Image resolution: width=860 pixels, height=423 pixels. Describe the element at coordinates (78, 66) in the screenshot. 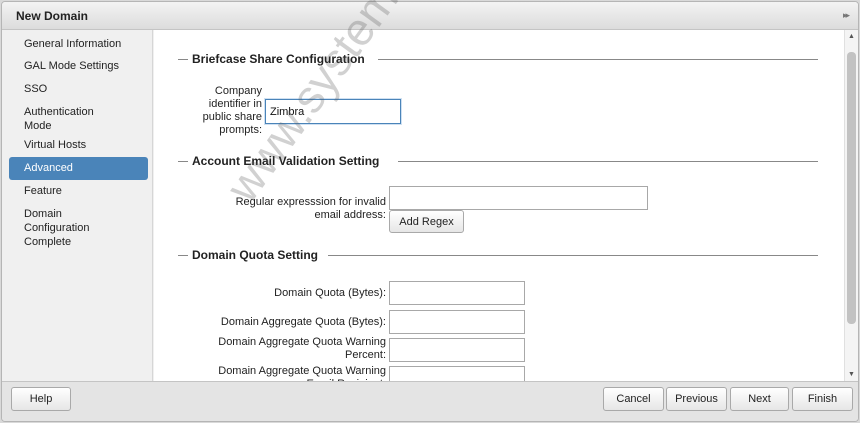

I see `sidebar-item-gal-mode-settings: GAL Mode Settings` at that location.